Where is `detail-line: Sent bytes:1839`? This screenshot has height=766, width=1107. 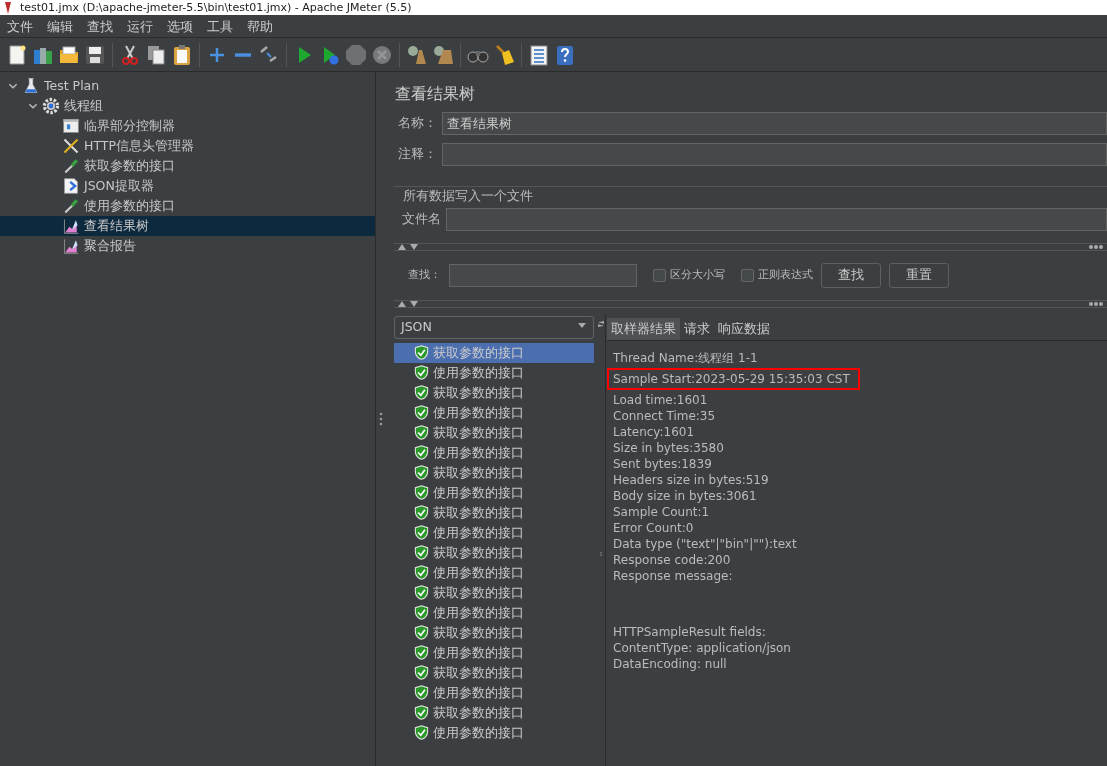 detail-line: Sent bytes:1839 is located at coordinates (662, 463).